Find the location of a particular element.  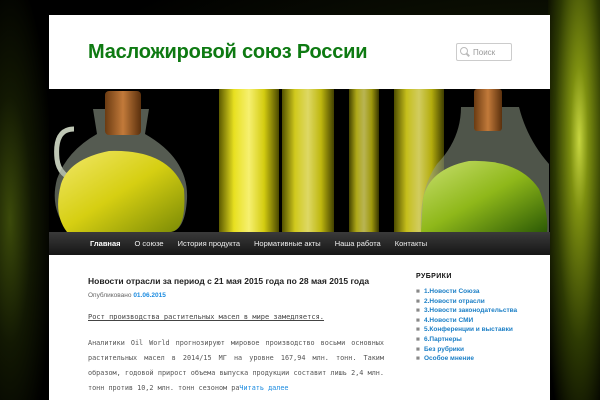

category-label: 2.Новости отрасли is located at coordinates (454, 302).